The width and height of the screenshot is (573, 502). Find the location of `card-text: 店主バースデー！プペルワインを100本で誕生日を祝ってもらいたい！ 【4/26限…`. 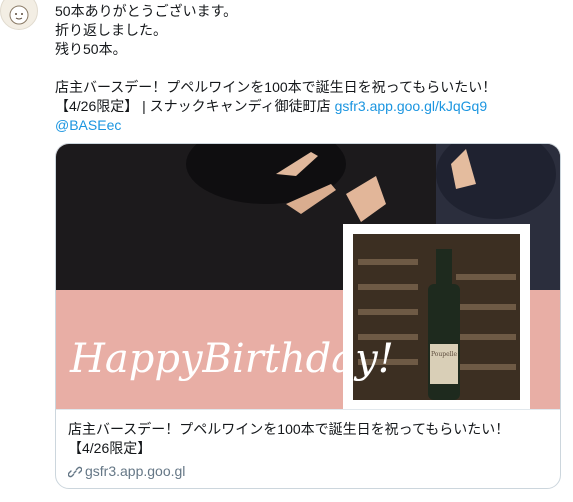

card-text: 店主バースデー！プペルワインを100本で誕生日を祝ってもらいたい！ 【4/26限… is located at coordinates (308, 448).